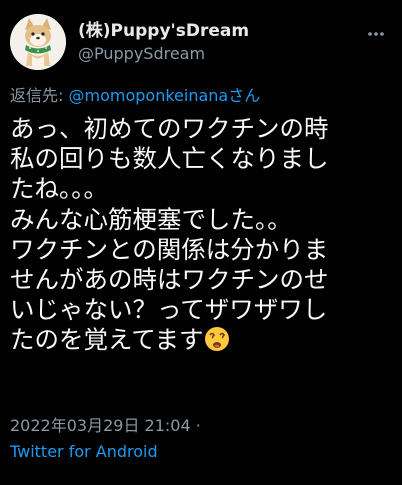 The width and height of the screenshot is (402, 485). What do you see at coordinates (100, 425) in the screenshot?
I see `tweet-timestamp: 2022年03月29日 21:04` at bounding box center [100, 425].